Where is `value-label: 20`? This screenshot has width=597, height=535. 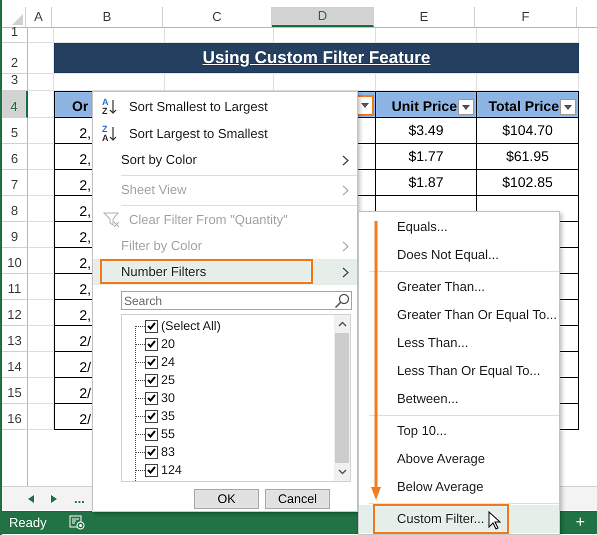 value-label: 20 is located at coordinates (168, 344).